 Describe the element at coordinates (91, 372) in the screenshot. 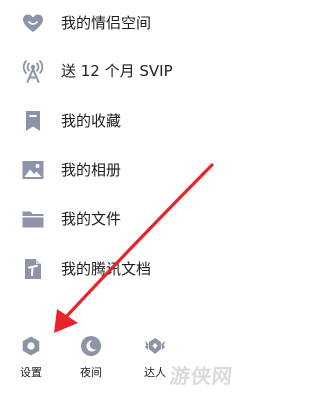

I see `tab-label: 夜间` at that location.